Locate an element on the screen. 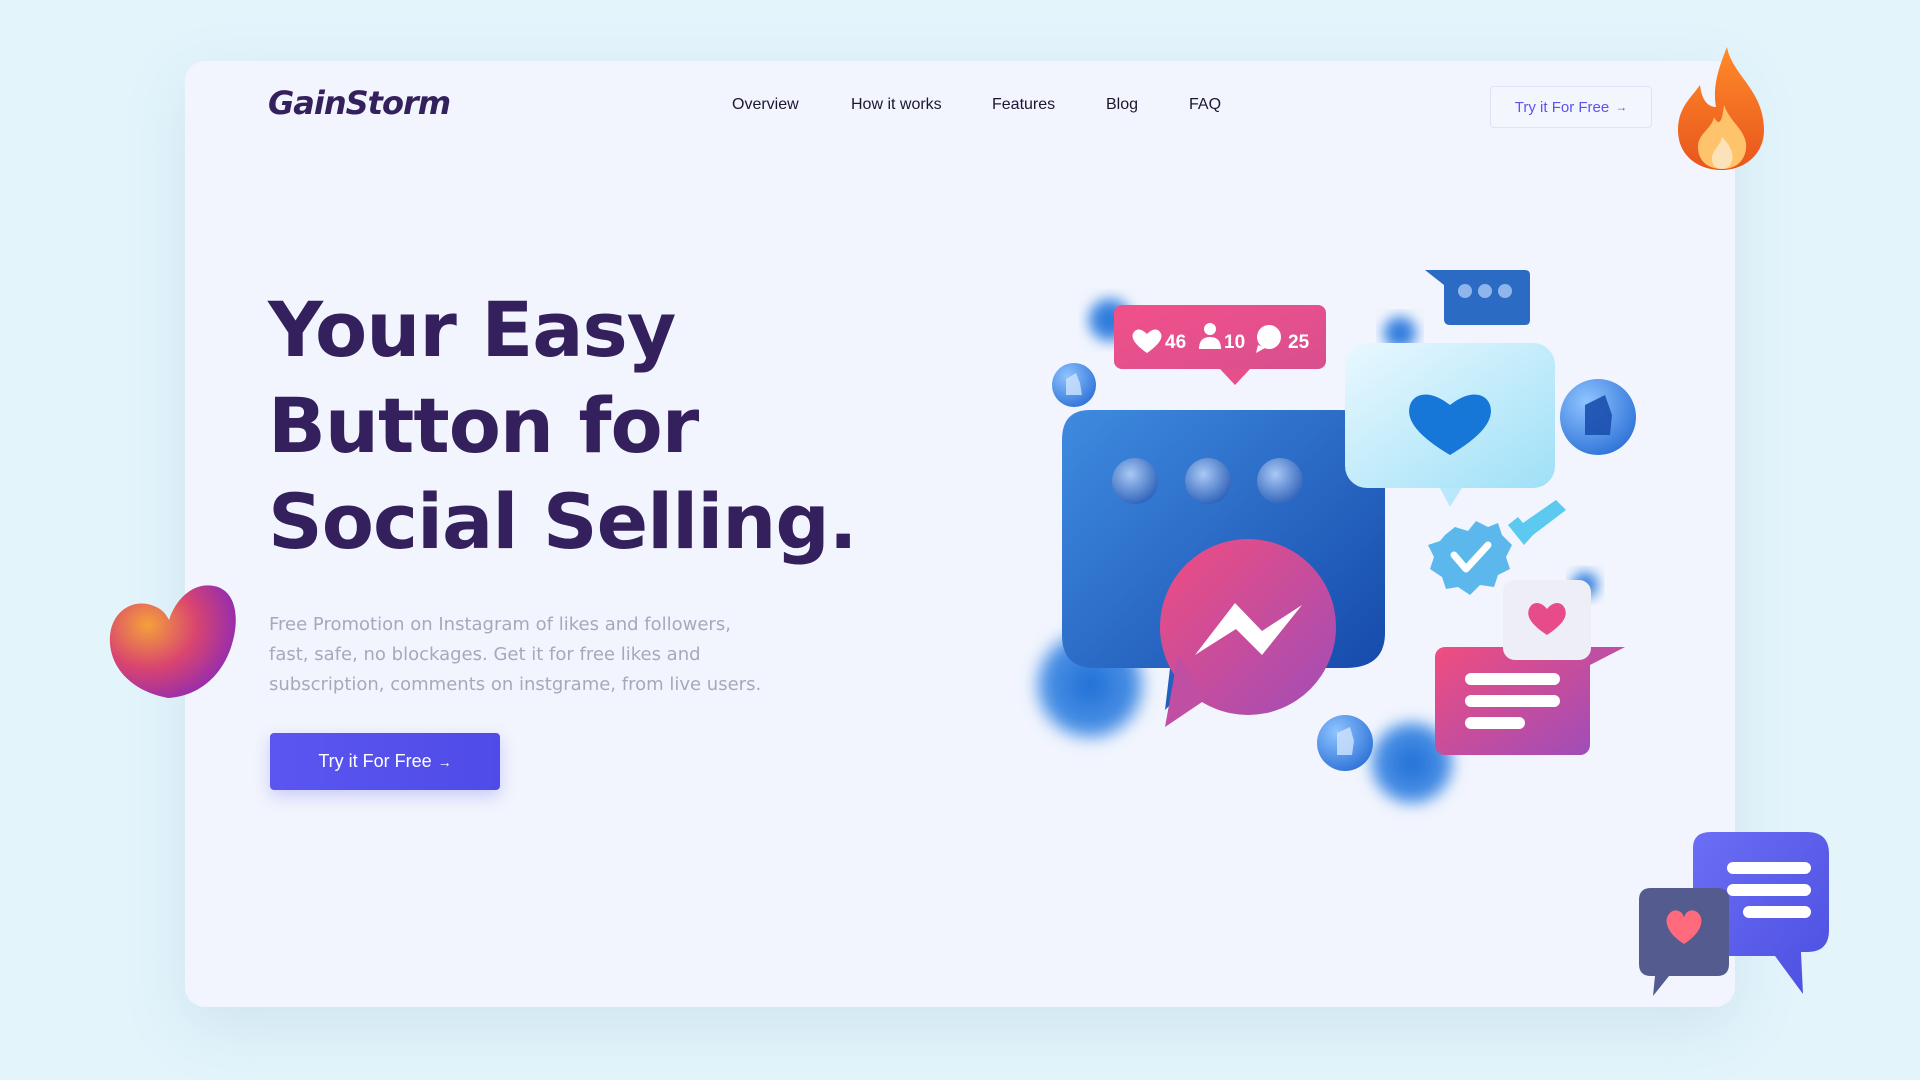  brand-logo: GainStorm is located at coordinates (359, 103).